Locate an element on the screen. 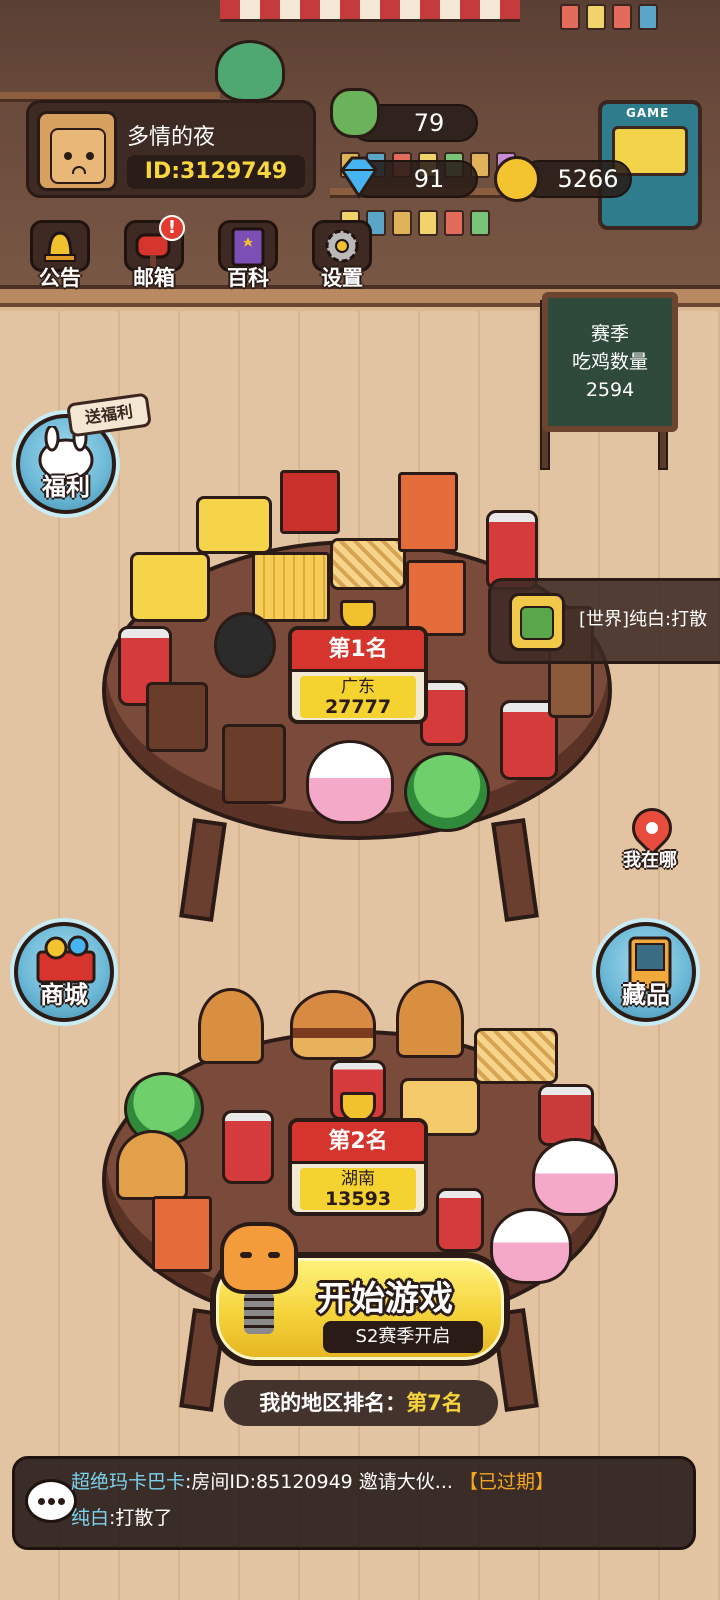  rank-2-info: 湖南 13593 is located at coordinates (358, 1189).